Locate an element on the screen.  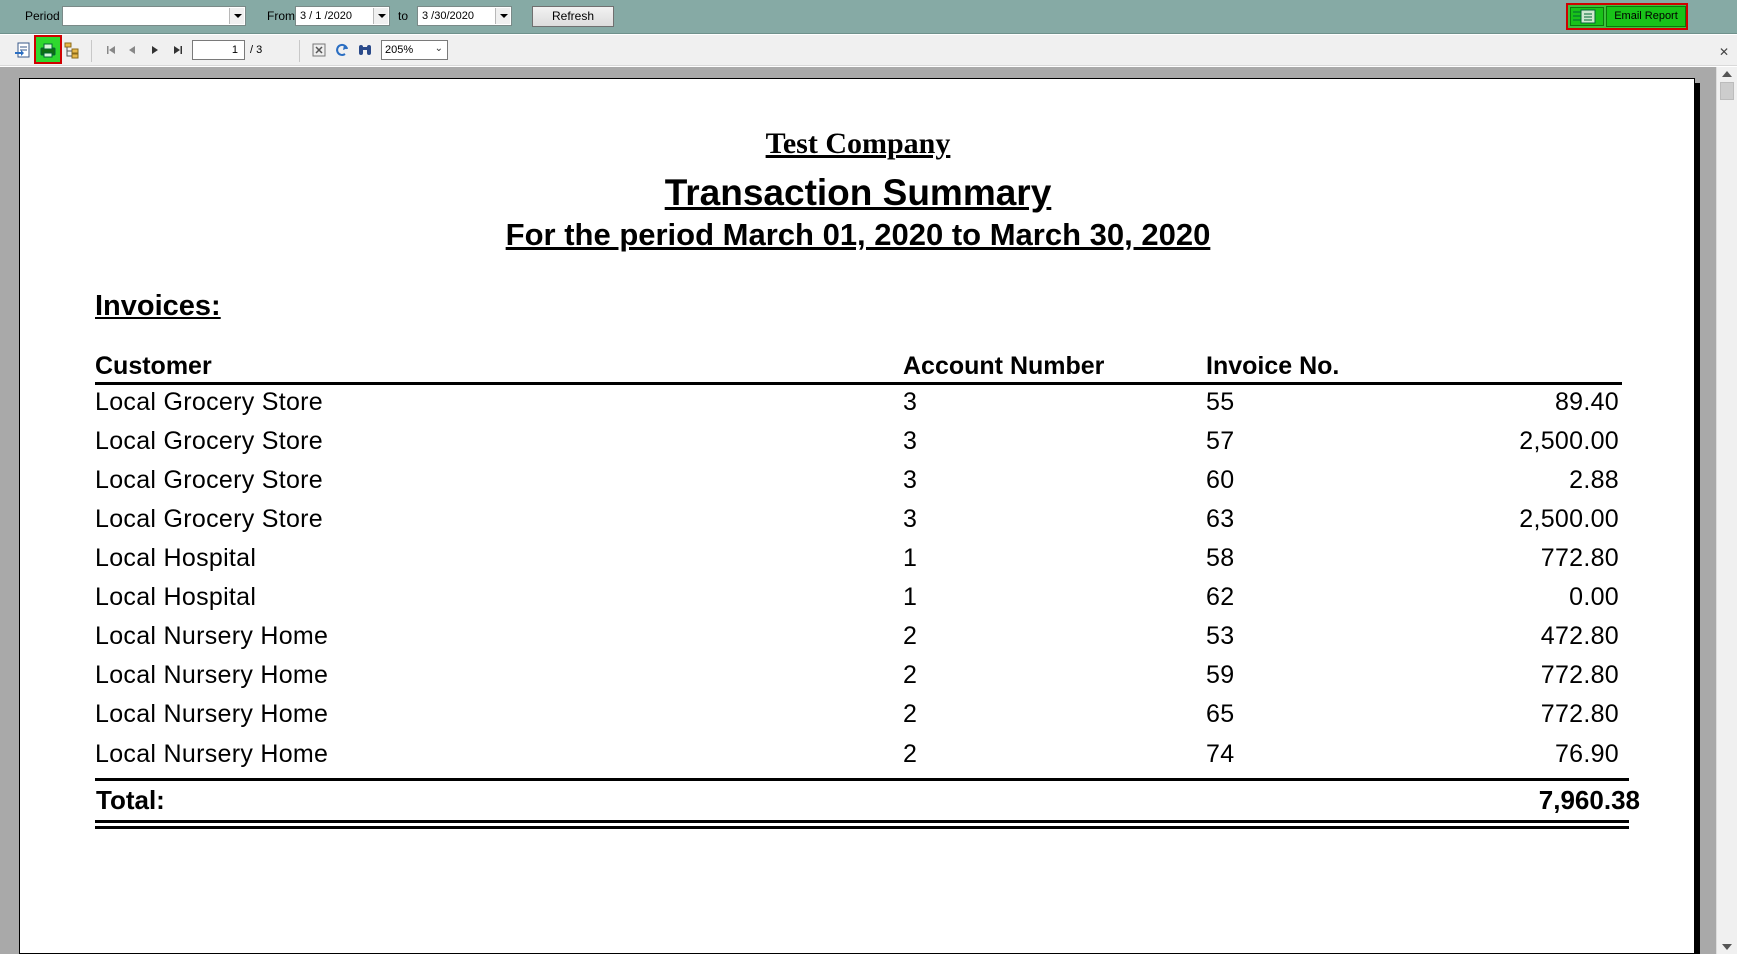
cell-invoice: 60 is located at coordinates (1220, 480).